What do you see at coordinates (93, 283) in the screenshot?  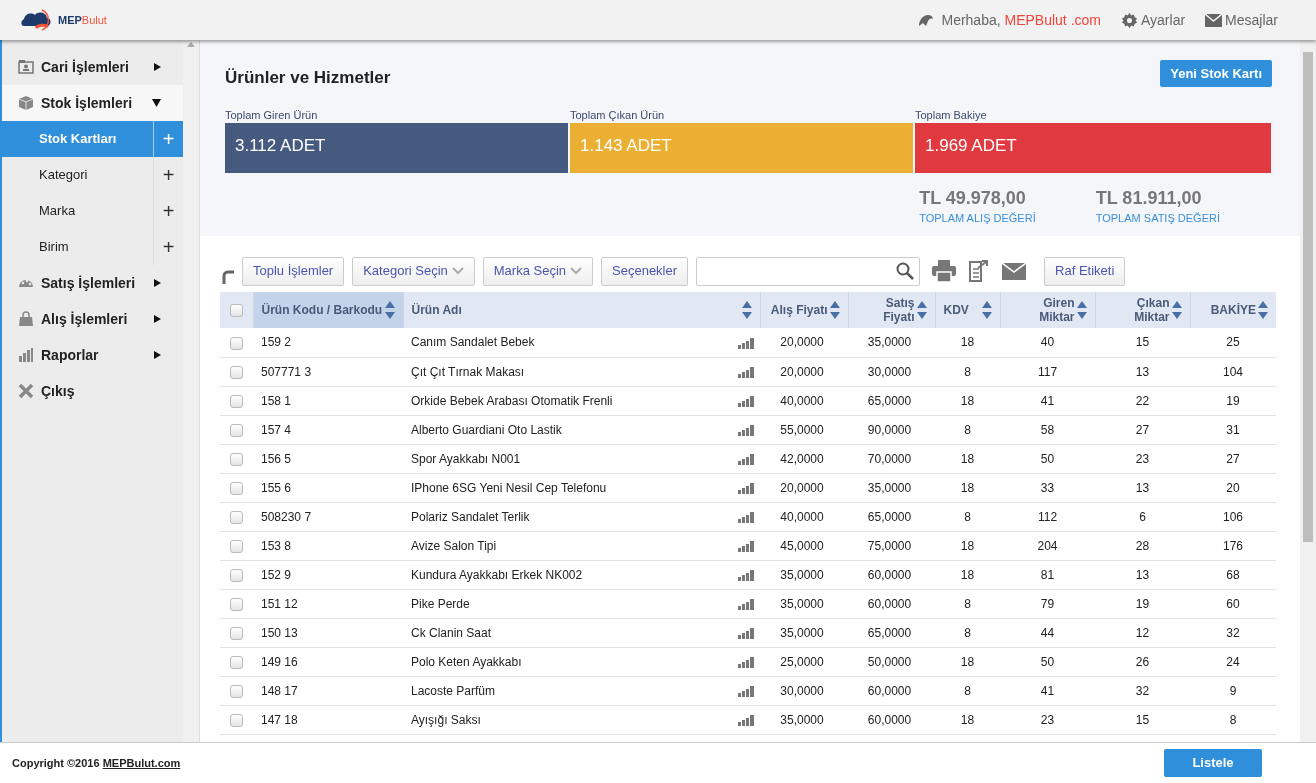 I see `sidebar-item: Satış İşlemleri` at bounding box center [93, 283].